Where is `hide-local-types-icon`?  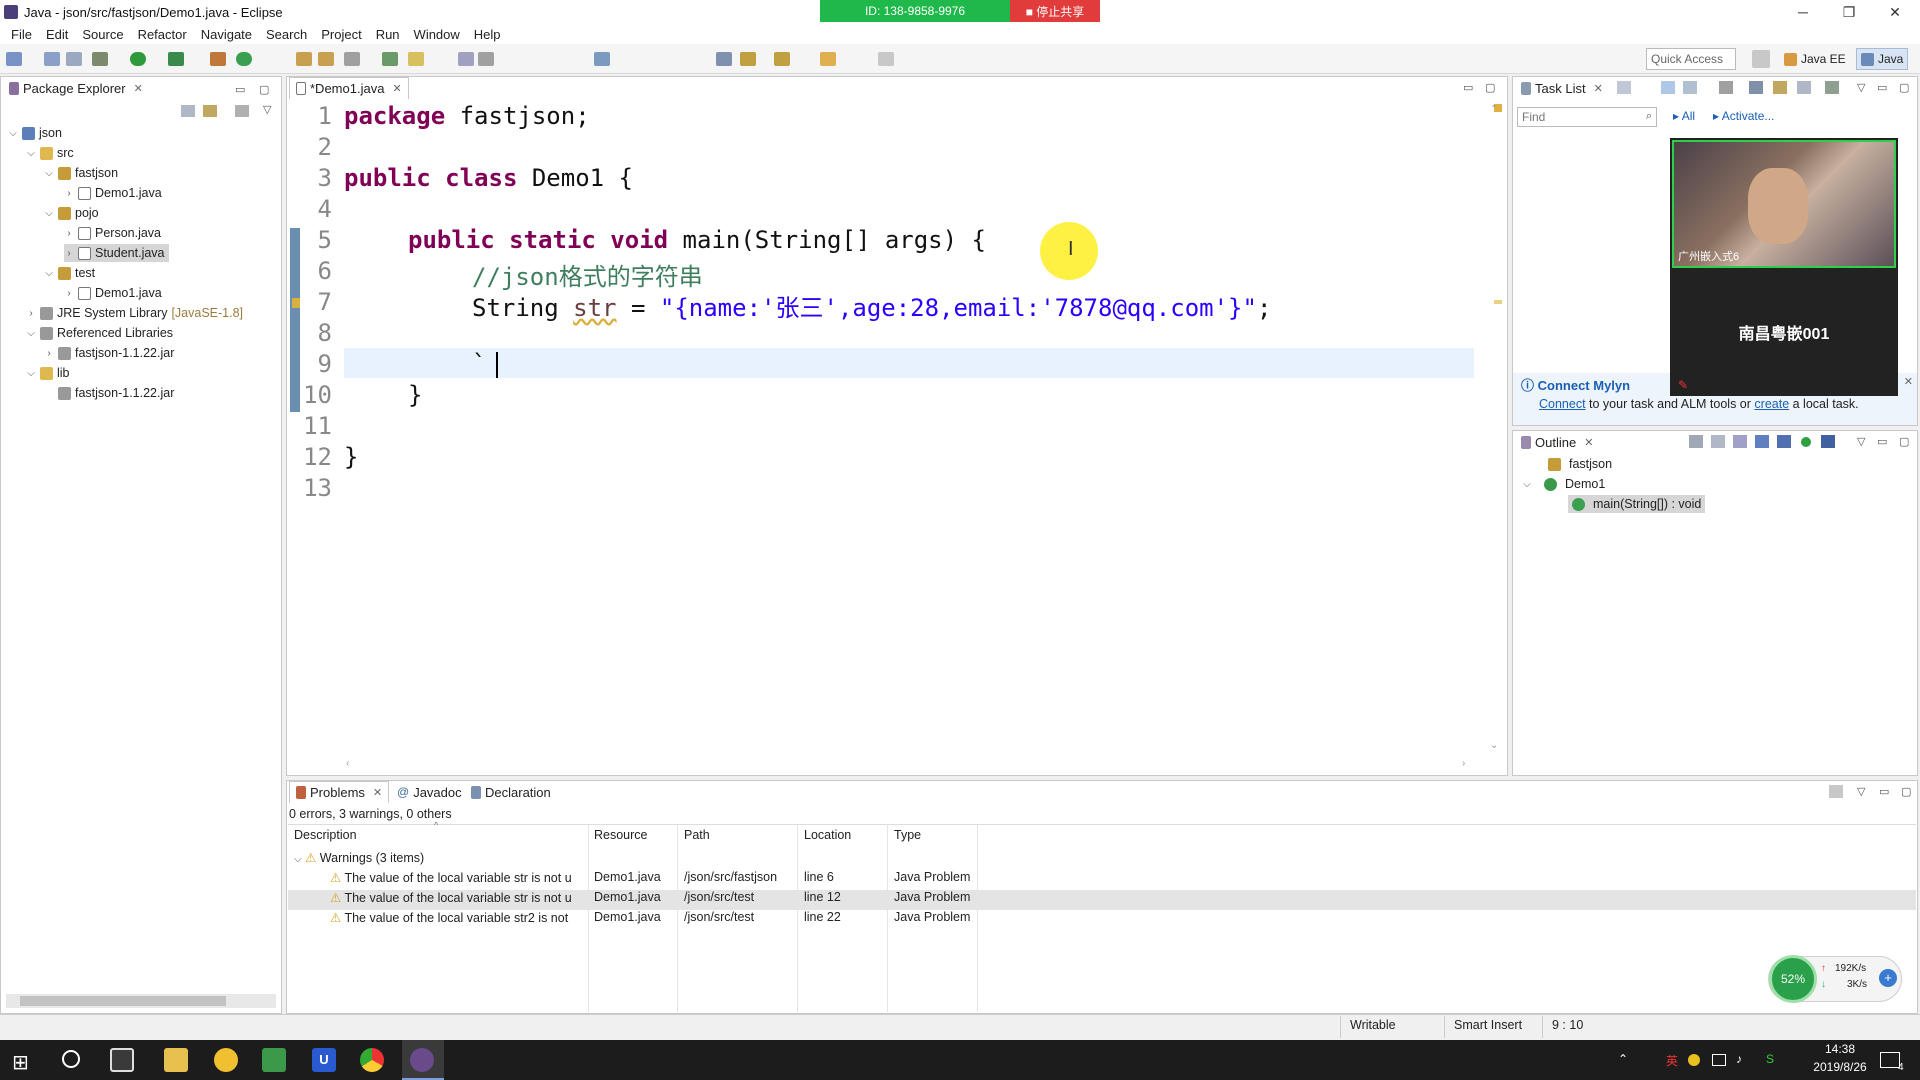 hide-local-types-icon is located at coordinates (1828, 441).